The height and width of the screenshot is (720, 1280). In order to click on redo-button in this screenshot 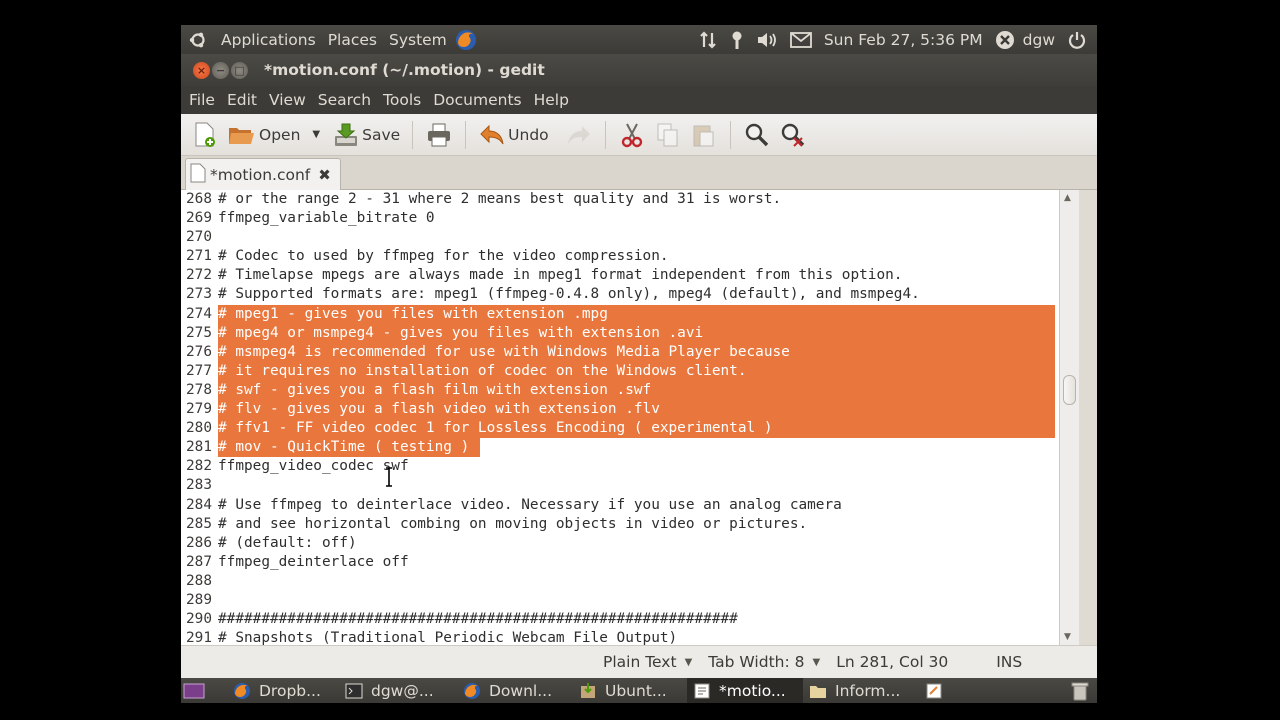, I will do `click(579, 135)`.